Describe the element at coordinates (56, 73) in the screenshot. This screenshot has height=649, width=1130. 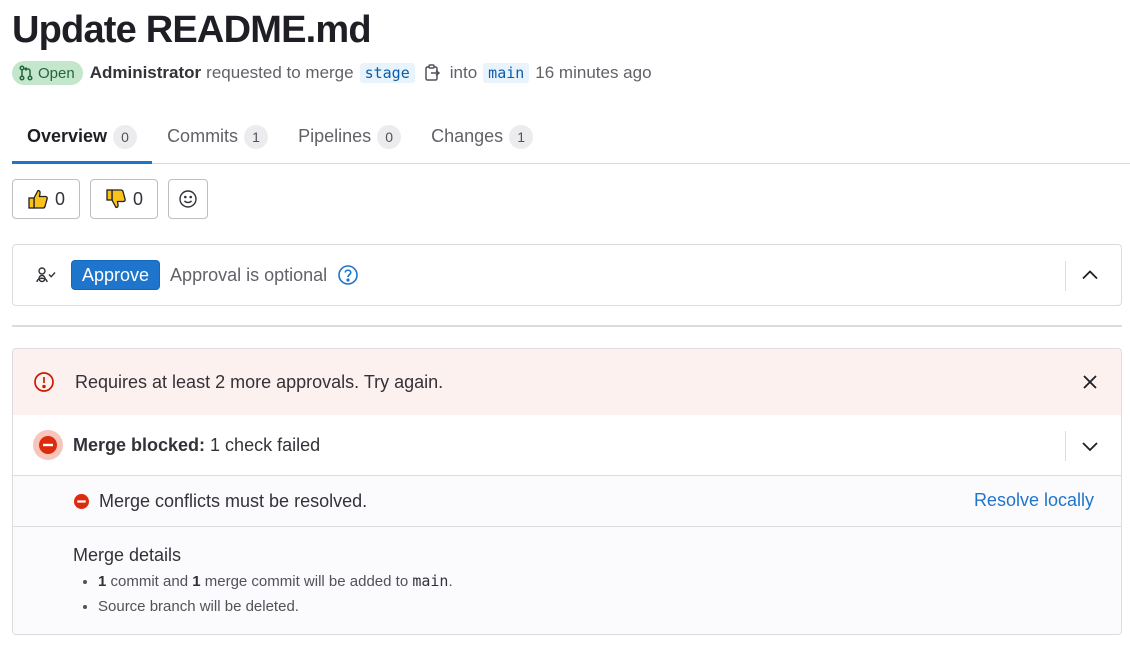
I see `status-label: Open` at that location.